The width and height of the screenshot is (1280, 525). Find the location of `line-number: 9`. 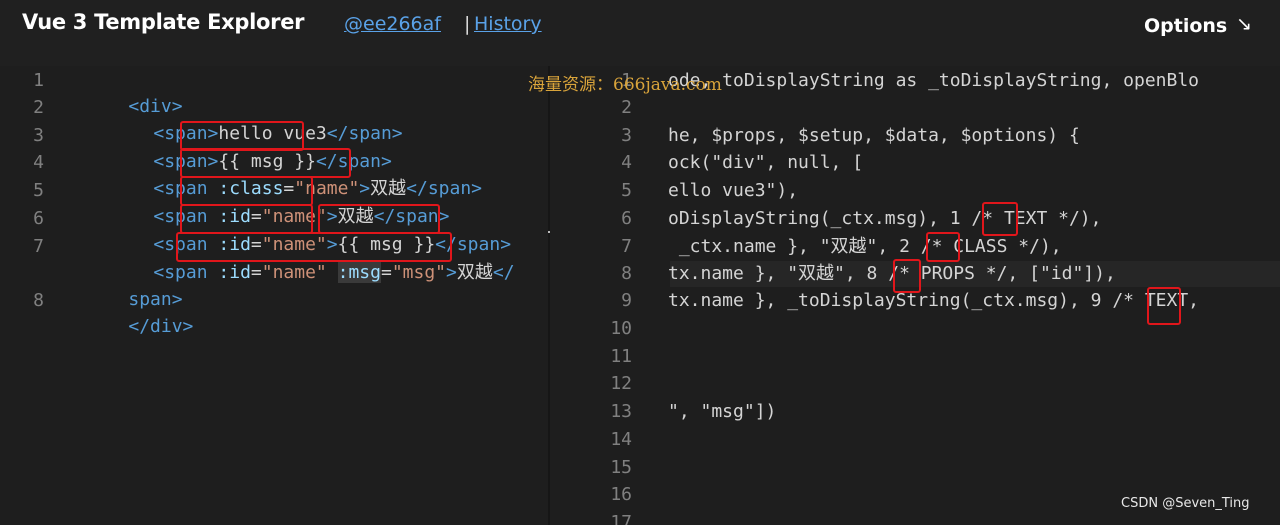

line-number: 9 is located at coordinates (626, 300).